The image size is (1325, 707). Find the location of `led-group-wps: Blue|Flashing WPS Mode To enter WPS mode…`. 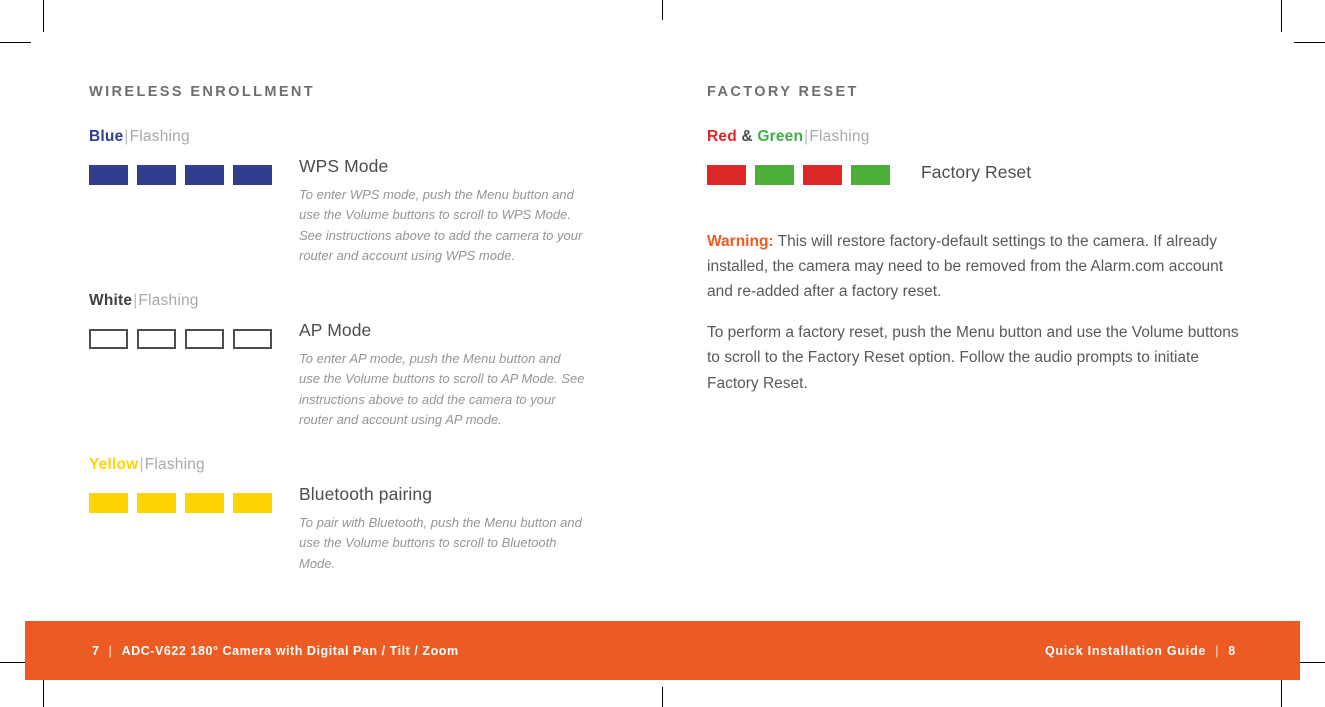

led-group-wps: Blue|Flashing WPS Mode To enter WPS mode… is located at coordinates (349, 197).